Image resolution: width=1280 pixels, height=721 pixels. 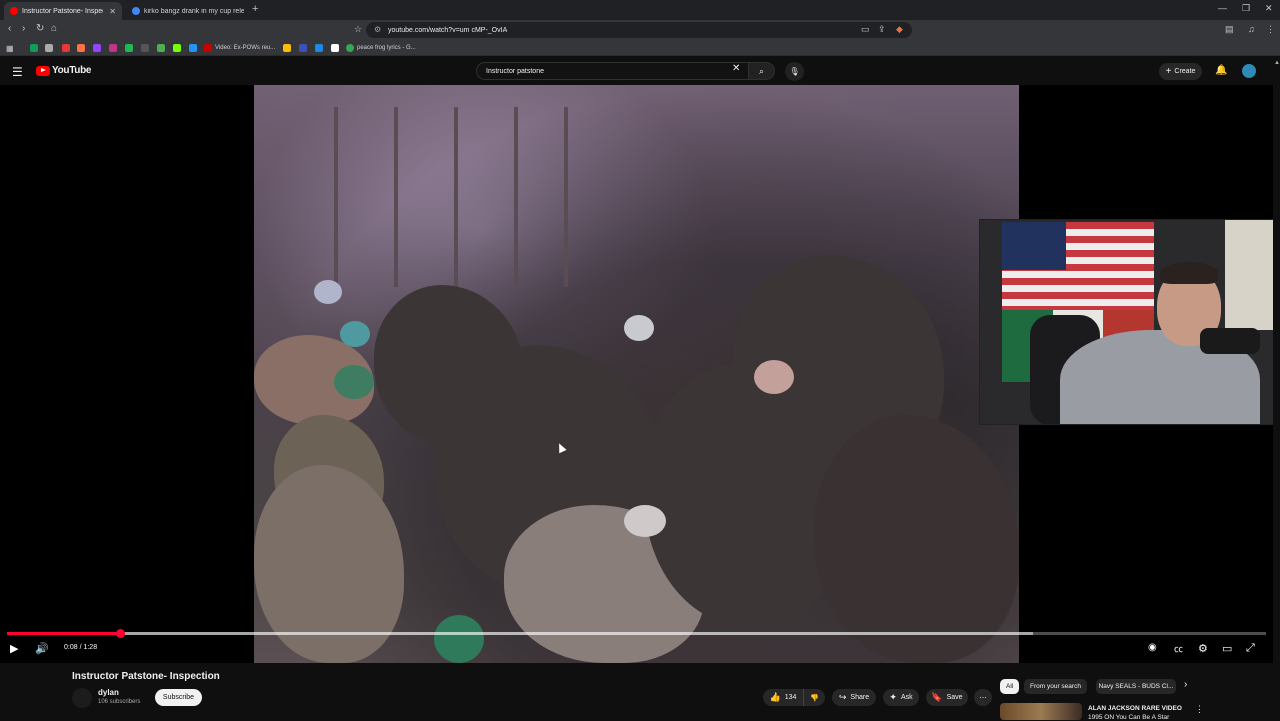 What do you see at coordinates (794, 71) in the screenshot?
I see `voice-search-button: 🎙` at bounding box center [794, 71].